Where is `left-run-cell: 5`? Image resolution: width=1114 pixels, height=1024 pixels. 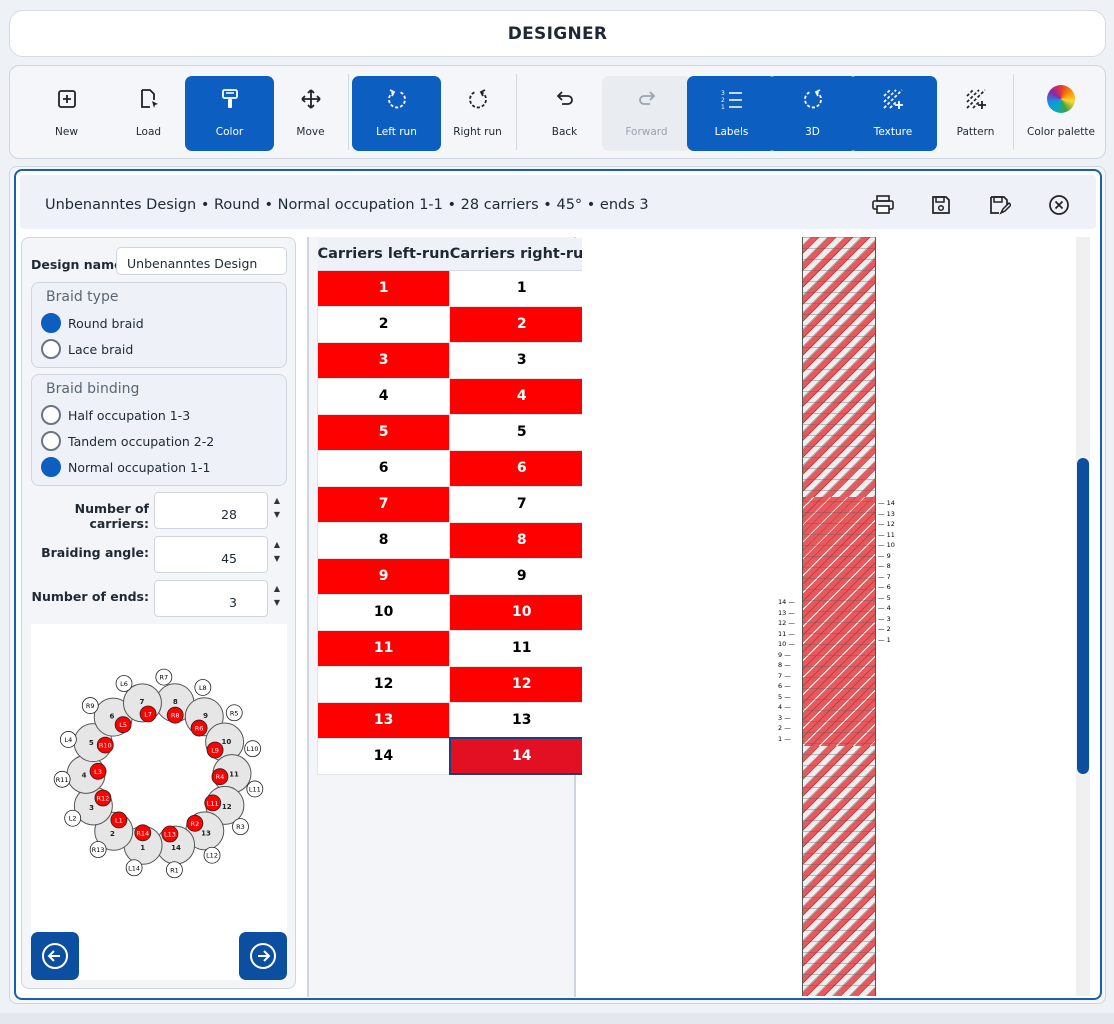 left-run-cell: 5 is located at coordinates (383, 432).